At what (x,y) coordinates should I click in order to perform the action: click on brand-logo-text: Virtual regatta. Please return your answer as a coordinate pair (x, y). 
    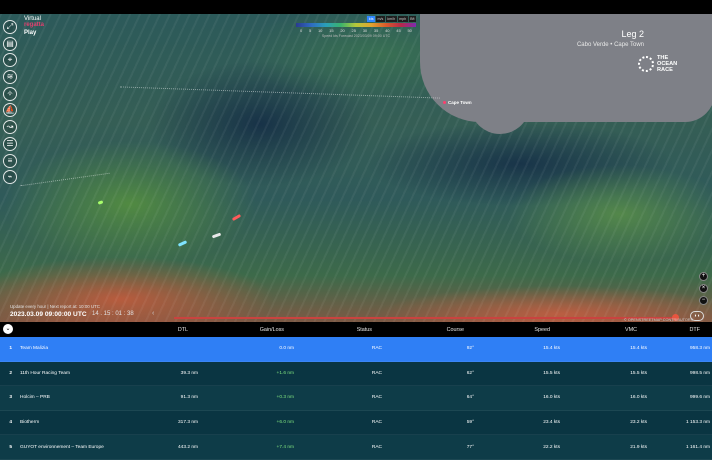
    Looking at the image, I should click on (38, 22).